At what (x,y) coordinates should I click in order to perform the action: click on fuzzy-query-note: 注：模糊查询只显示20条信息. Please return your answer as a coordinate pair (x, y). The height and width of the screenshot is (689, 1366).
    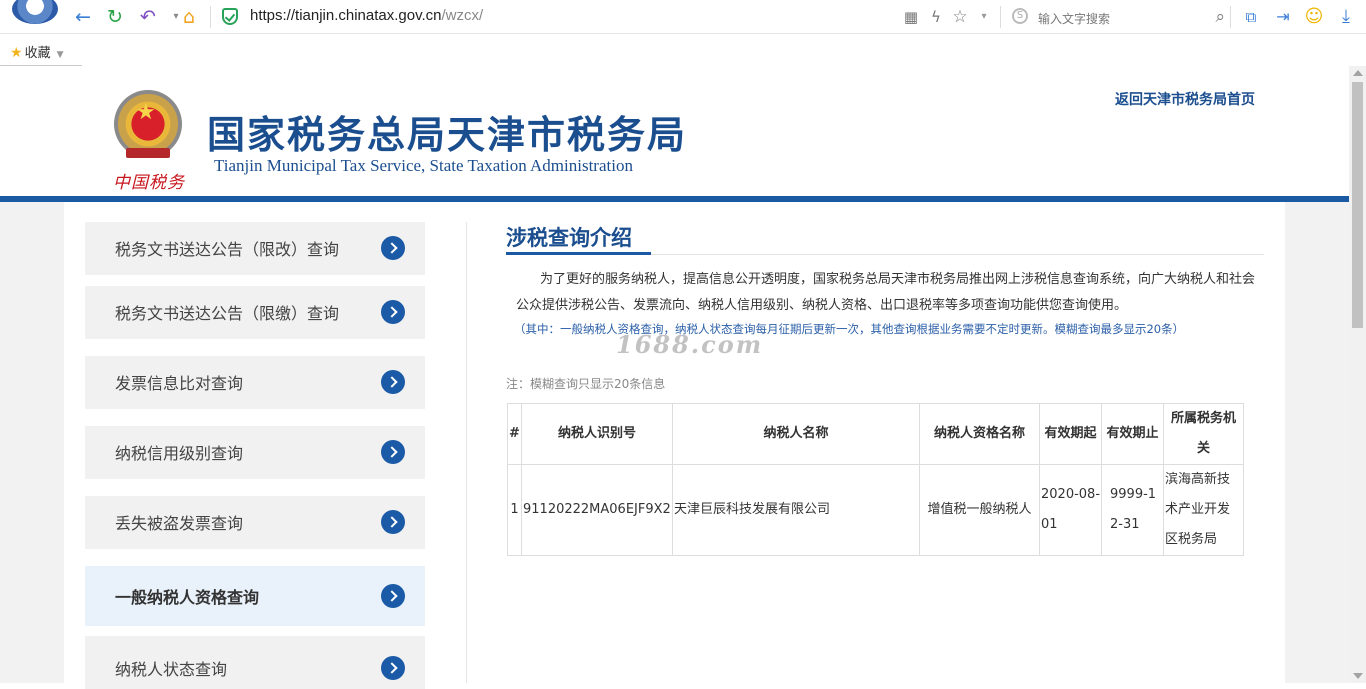
    Looking at the image, I should click on (586, 384).